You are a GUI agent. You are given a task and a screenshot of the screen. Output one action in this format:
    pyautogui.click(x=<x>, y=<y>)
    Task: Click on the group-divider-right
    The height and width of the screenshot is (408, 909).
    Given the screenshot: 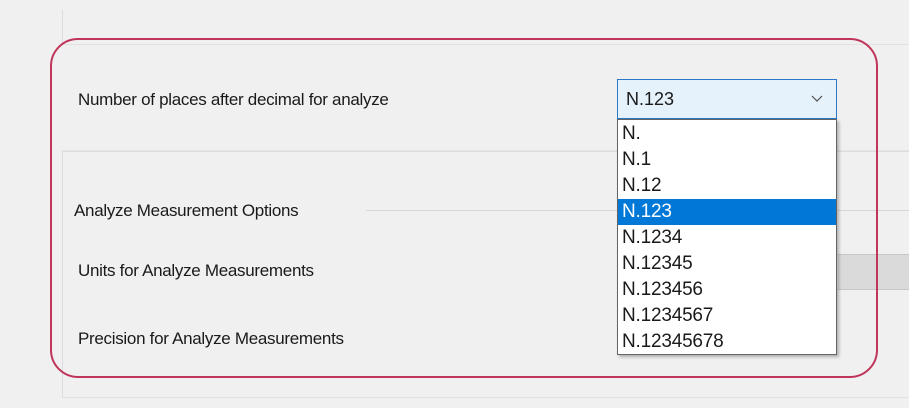 What is the action you would take?
    pyautogui.click(x=873, y=210)
    